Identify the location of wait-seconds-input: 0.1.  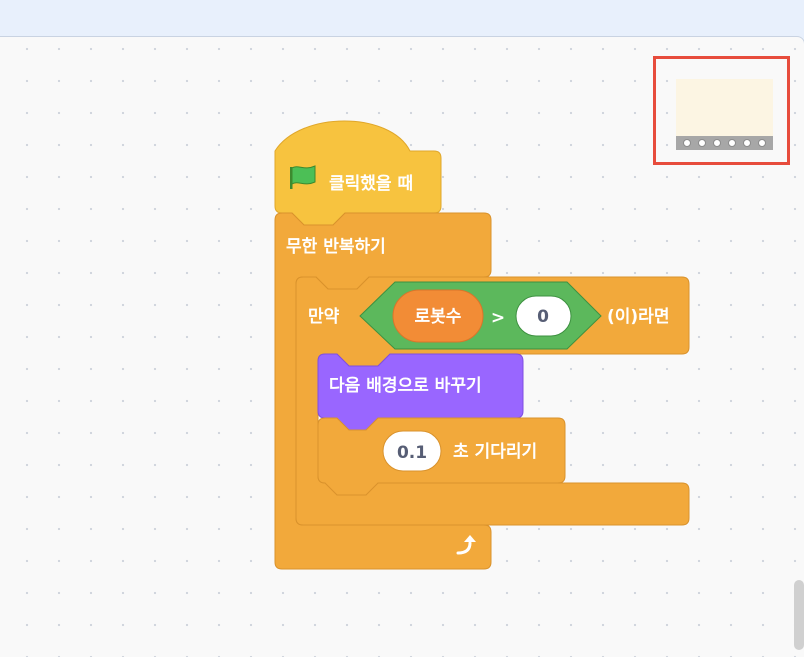
(412, 451).